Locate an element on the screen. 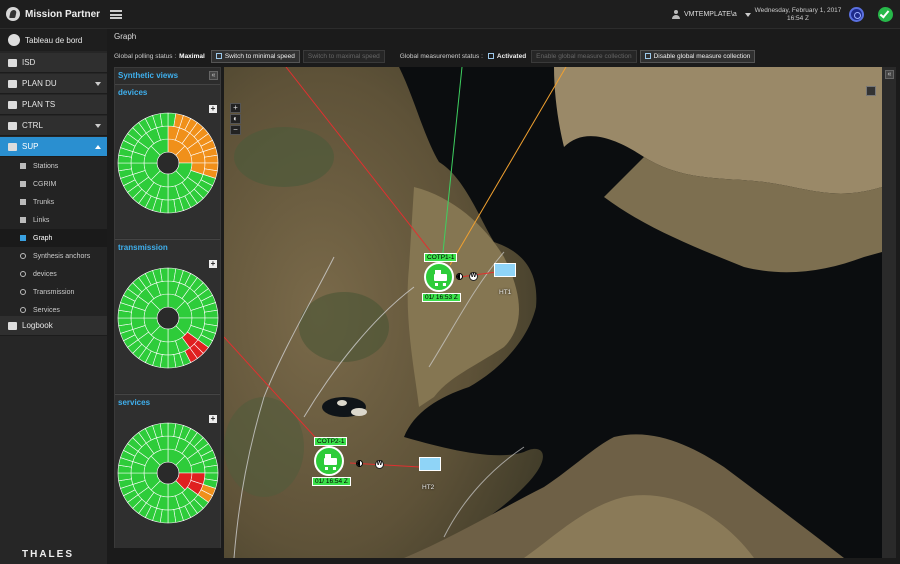 This screenshot has height=564, width=900. sidebar-item-logbook: Logbook is located at coordinates (53, 326).